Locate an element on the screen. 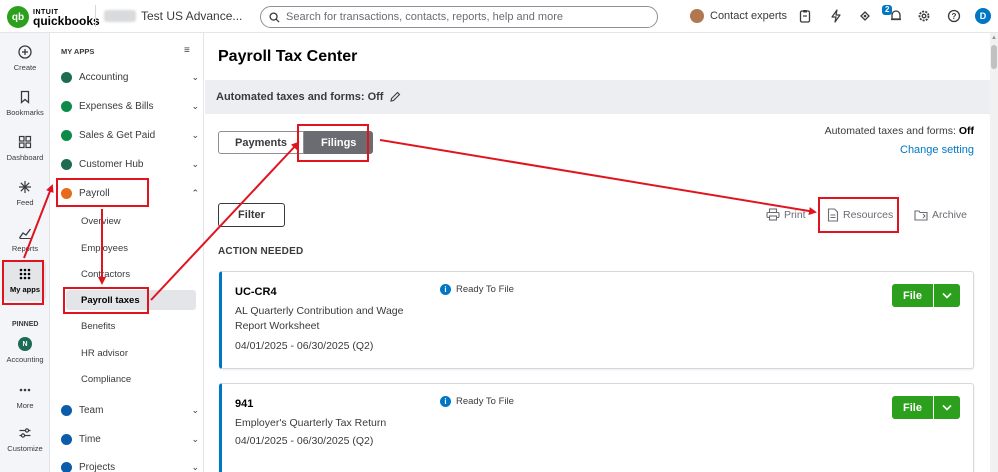 Image resolution: width=998 pixels, height=472 pixels. automated-taxes-banner: Automated taxes and forms: Off is located at coordinates (597, 97).